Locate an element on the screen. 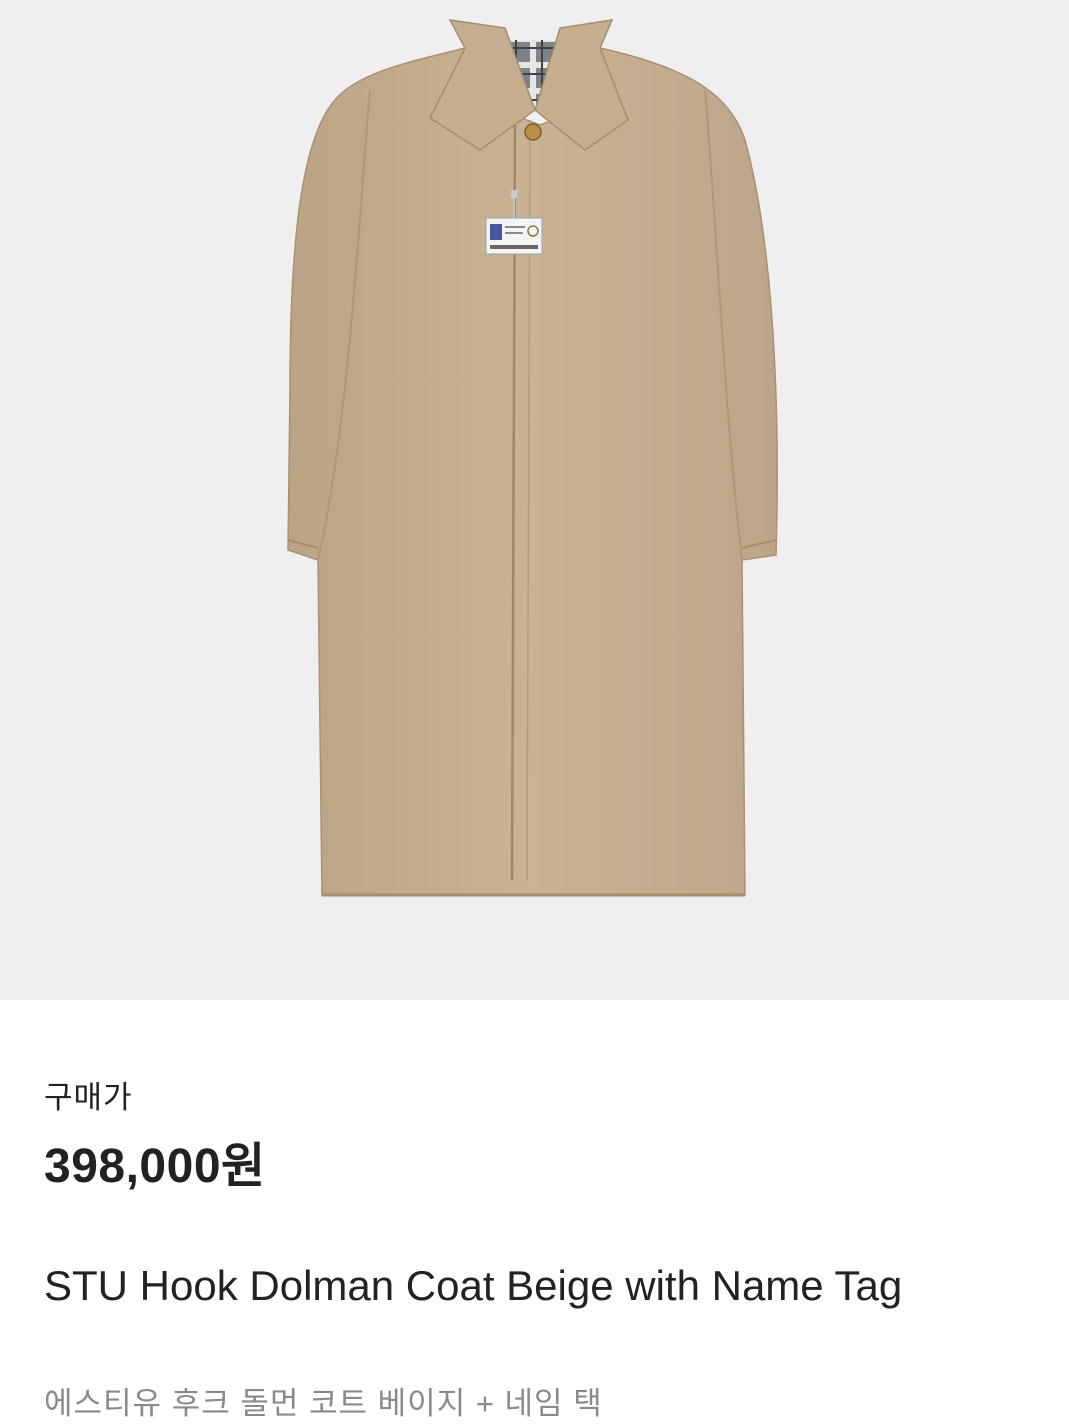 This screenshot has height=1425, width=1069. product-name-korean: 에스티유 후크 돌먼 코트 베이지 + 네임 택 is located at coordinates (323, 1403).